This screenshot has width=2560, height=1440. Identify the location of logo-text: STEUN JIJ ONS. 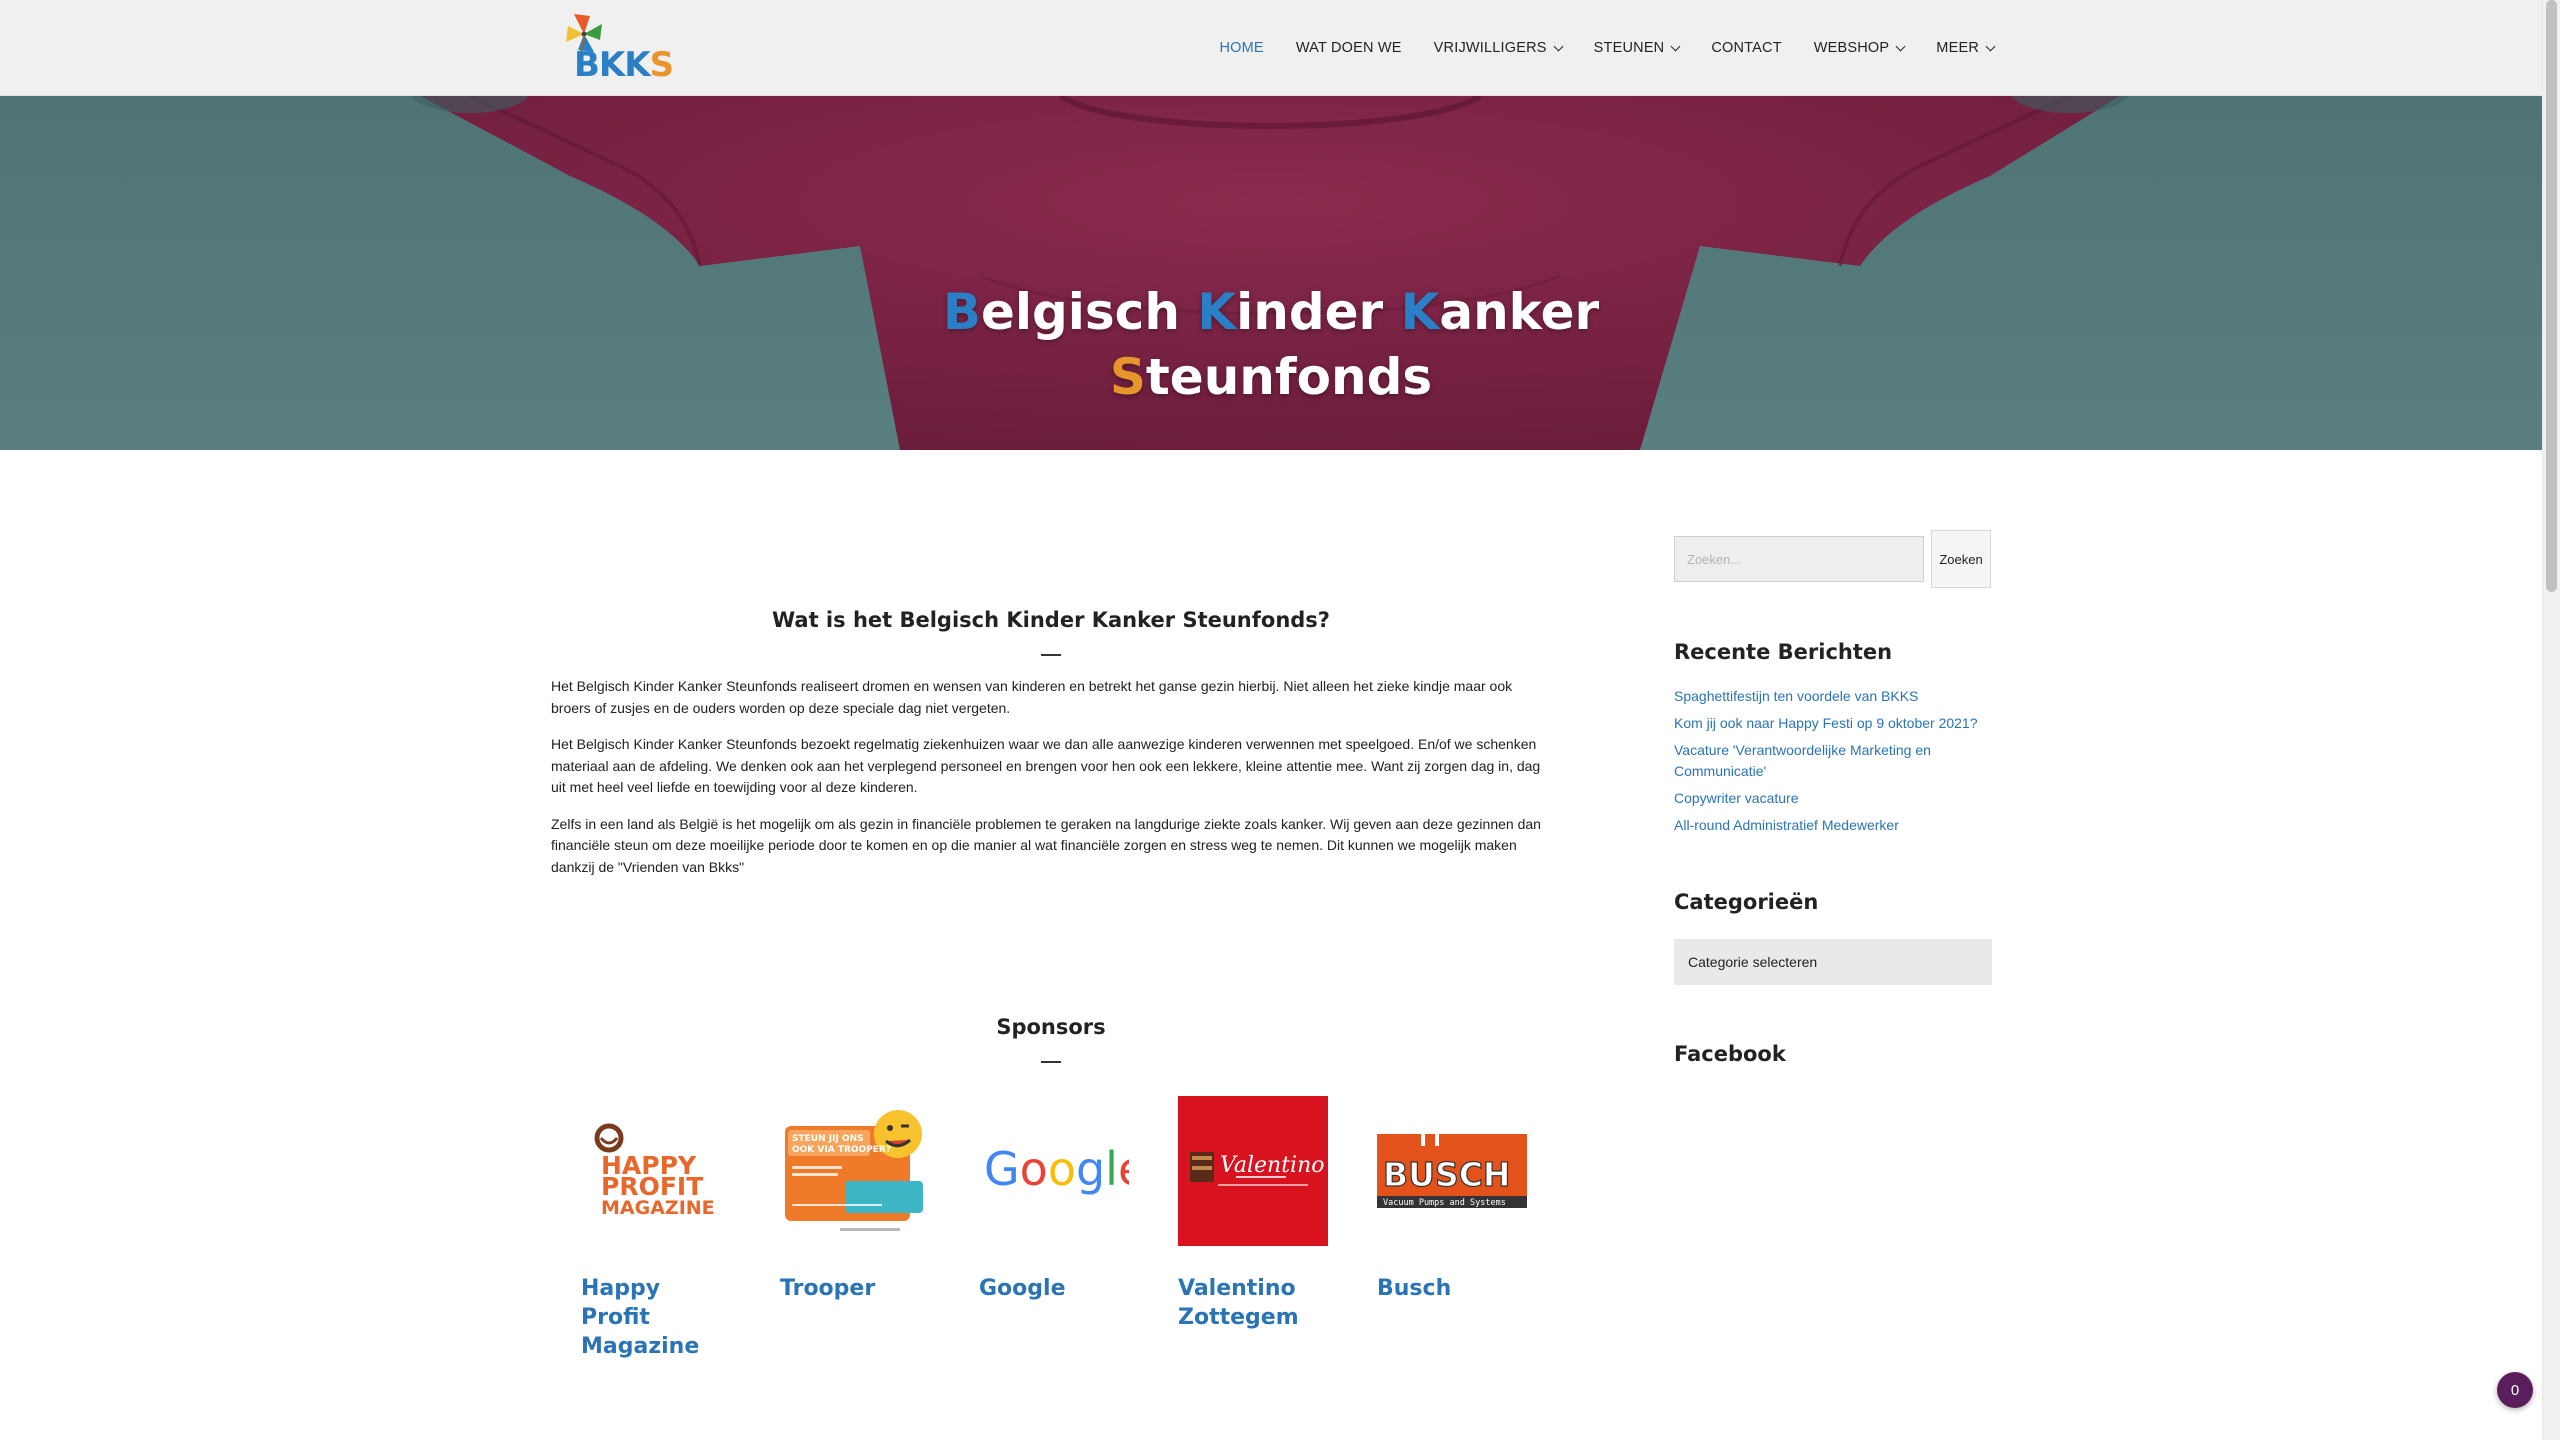
(828, 1139).